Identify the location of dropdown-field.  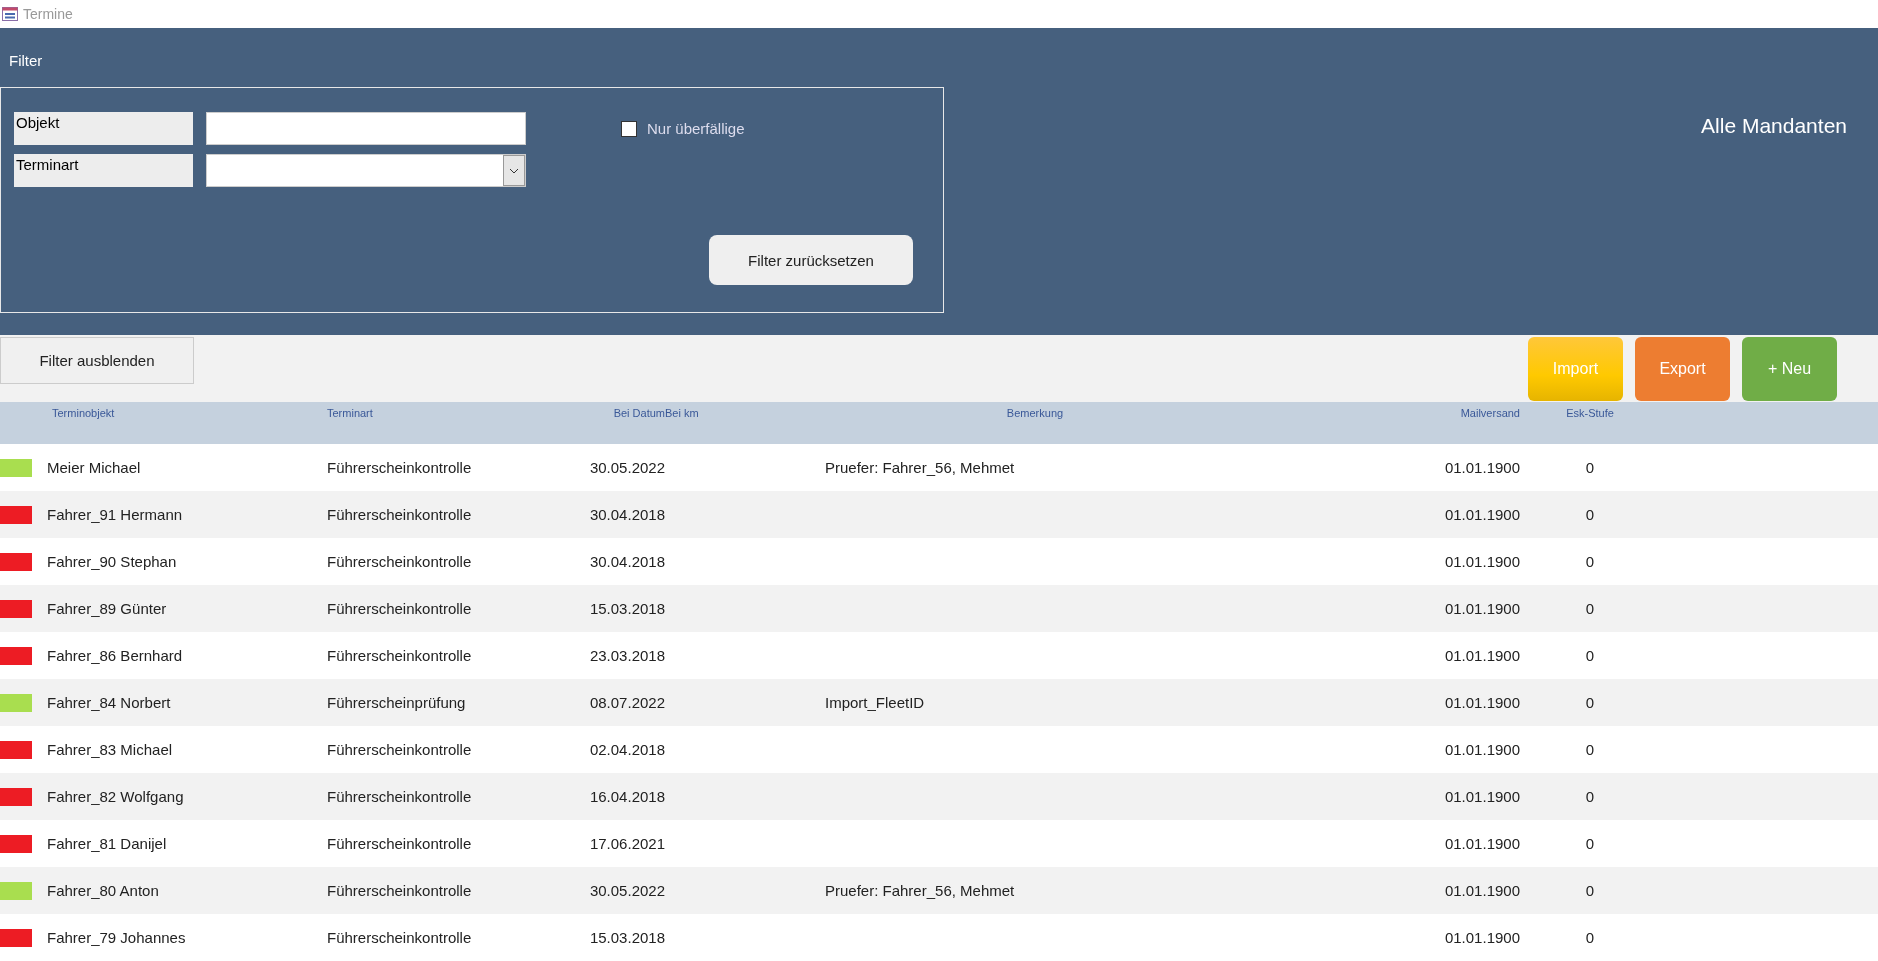
(366, 170).